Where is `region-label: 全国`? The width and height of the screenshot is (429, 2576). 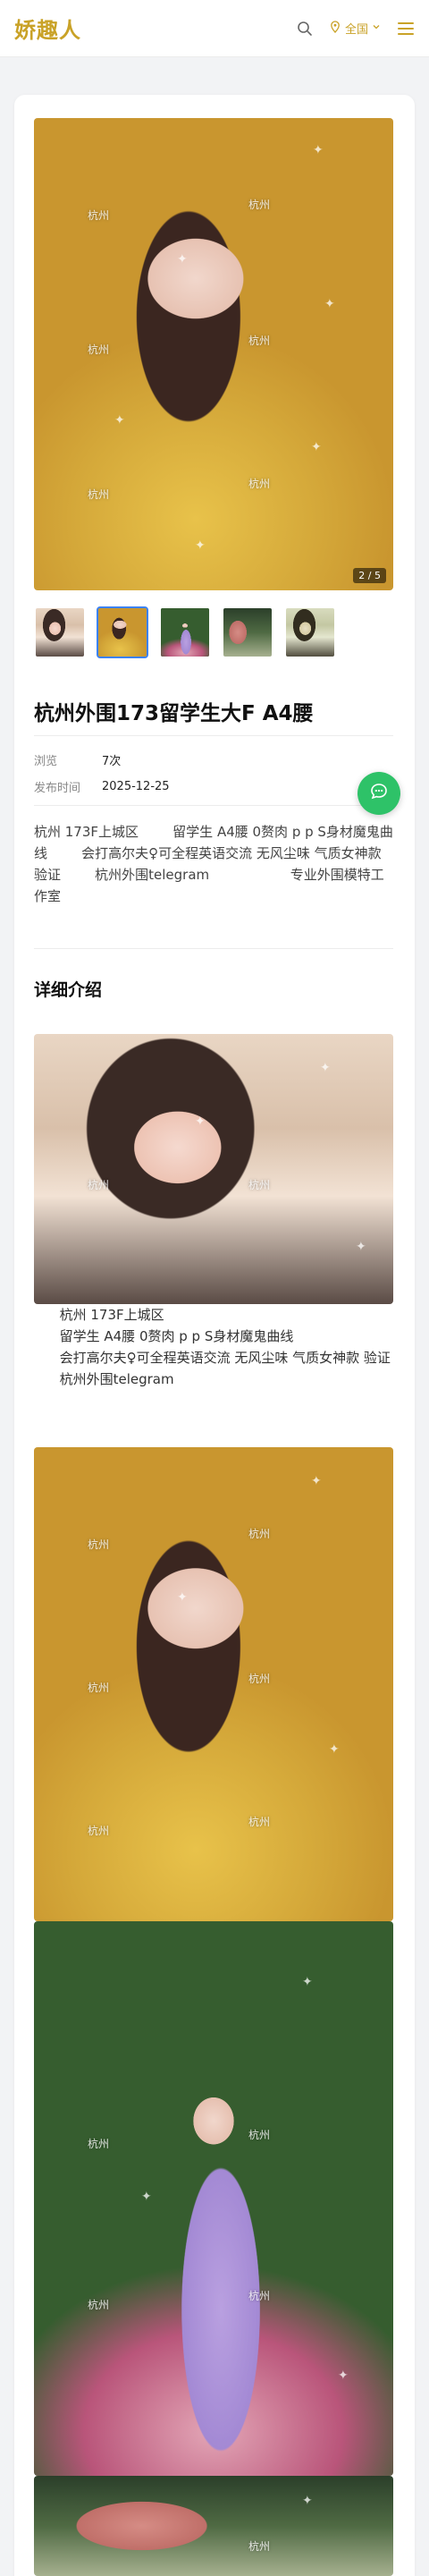
region-label: 全国 is located at coordinates (356, 30).